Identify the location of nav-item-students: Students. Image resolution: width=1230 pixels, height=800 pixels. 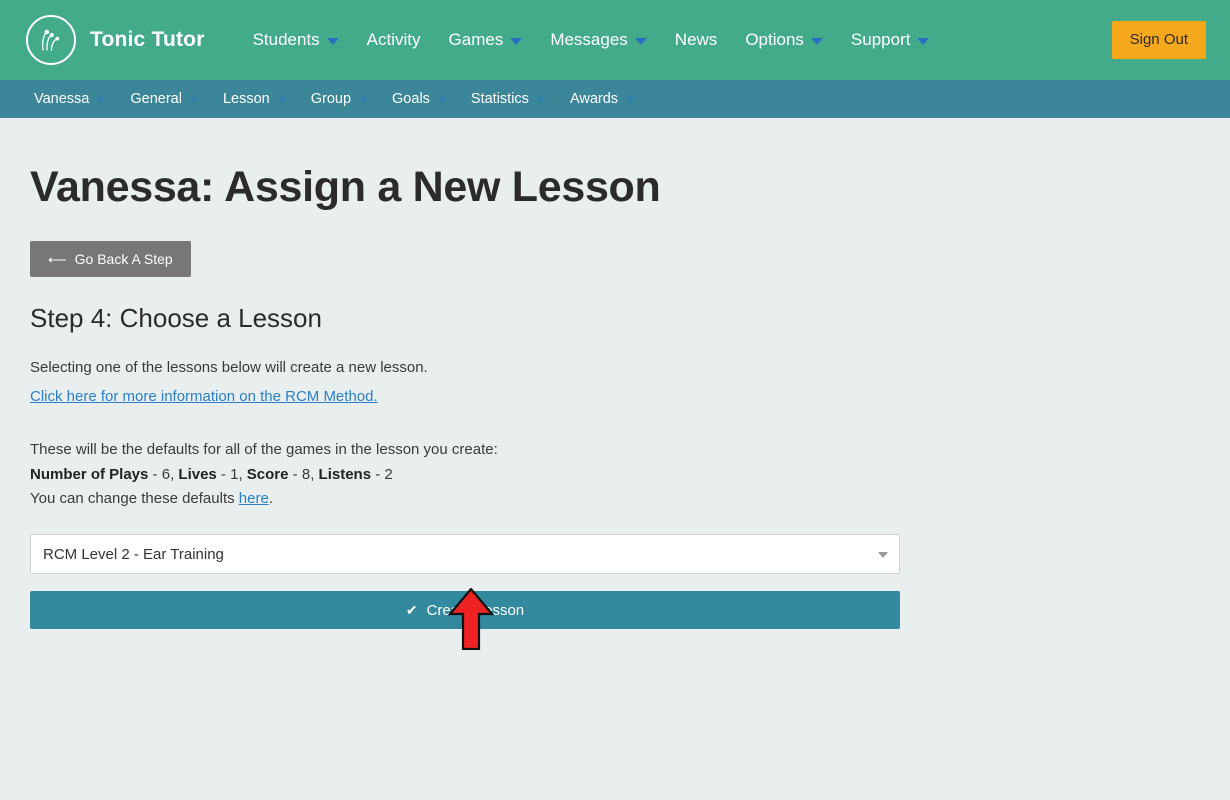
(296, 40).